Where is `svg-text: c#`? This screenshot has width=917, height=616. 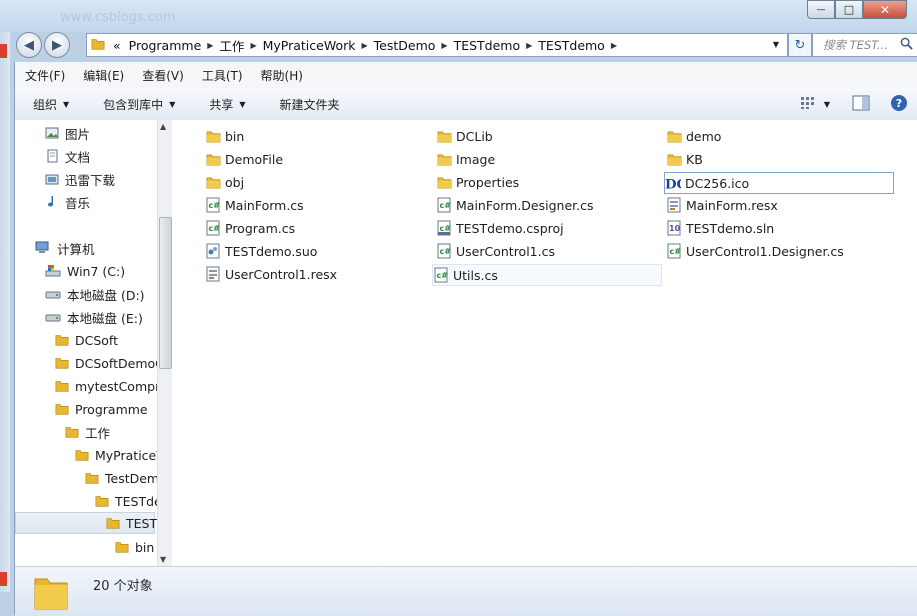
svg-text: c# is located at coordinates (215, 228).